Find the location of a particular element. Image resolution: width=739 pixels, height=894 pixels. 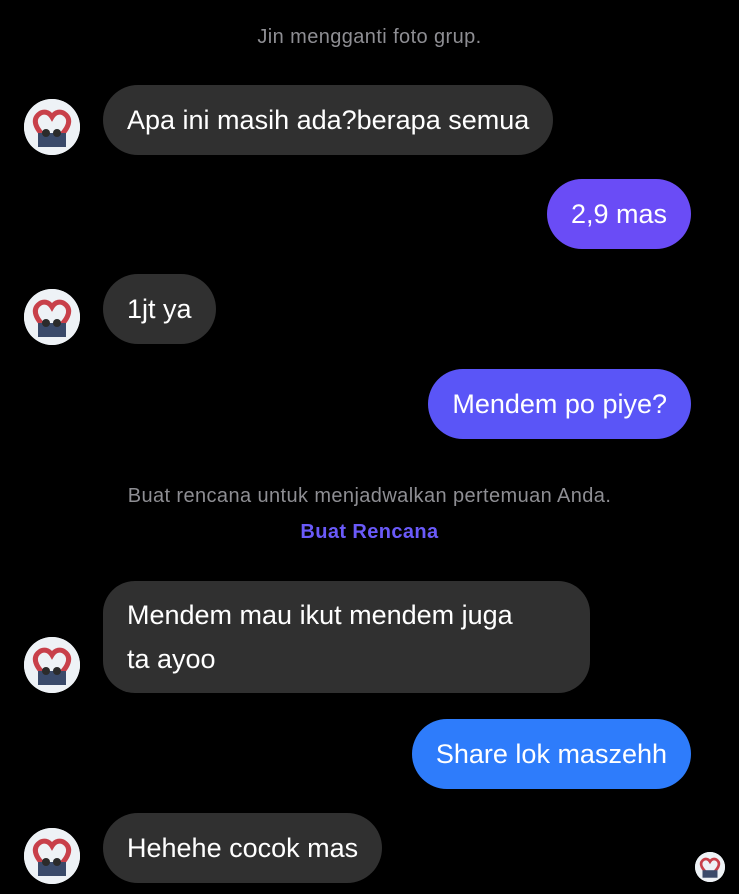

message-bubble-incoming: Hehehe cocok mas is located at coordinates (243, 848).